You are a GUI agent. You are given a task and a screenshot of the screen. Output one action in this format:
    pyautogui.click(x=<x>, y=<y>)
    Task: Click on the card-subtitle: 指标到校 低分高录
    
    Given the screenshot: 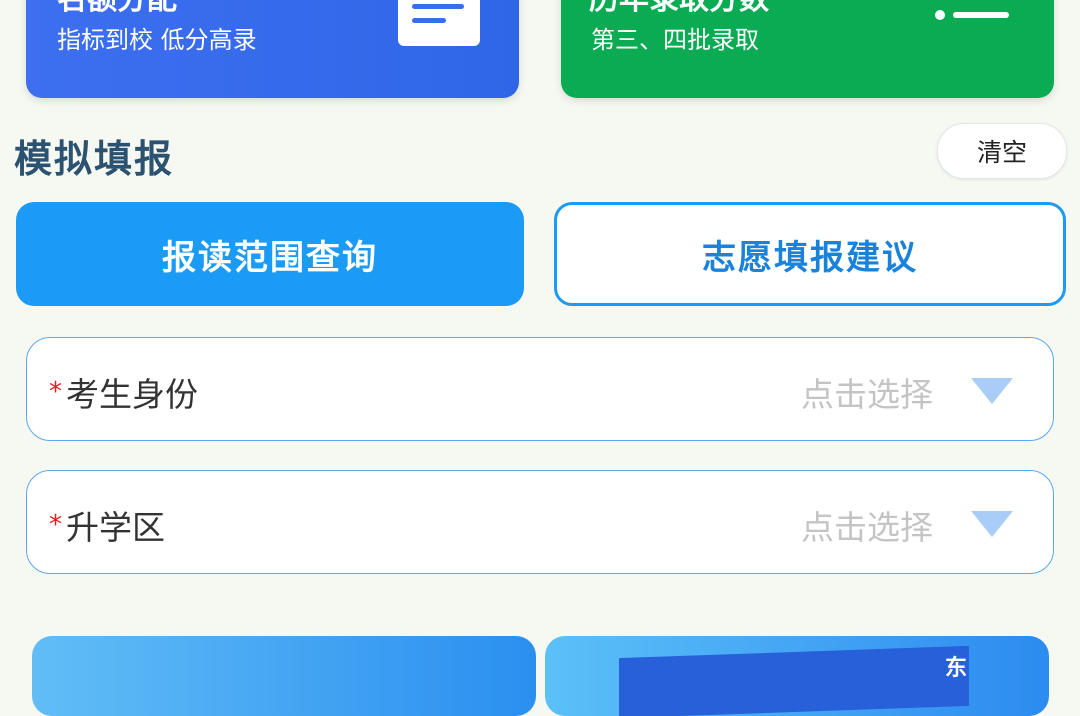 What is the action you would take?
    pyautogui.click(x=157, y=40)
    